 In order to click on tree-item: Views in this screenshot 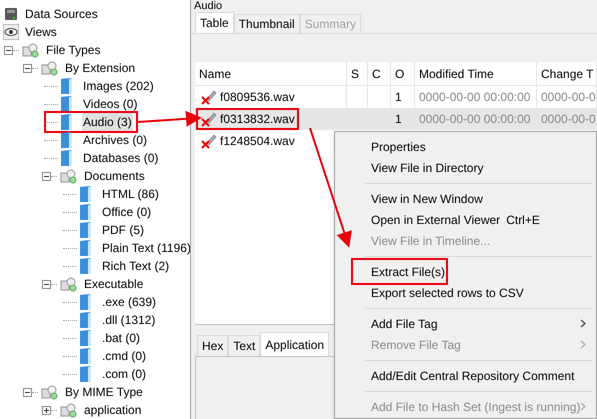, I will do `click(41, 32)`.